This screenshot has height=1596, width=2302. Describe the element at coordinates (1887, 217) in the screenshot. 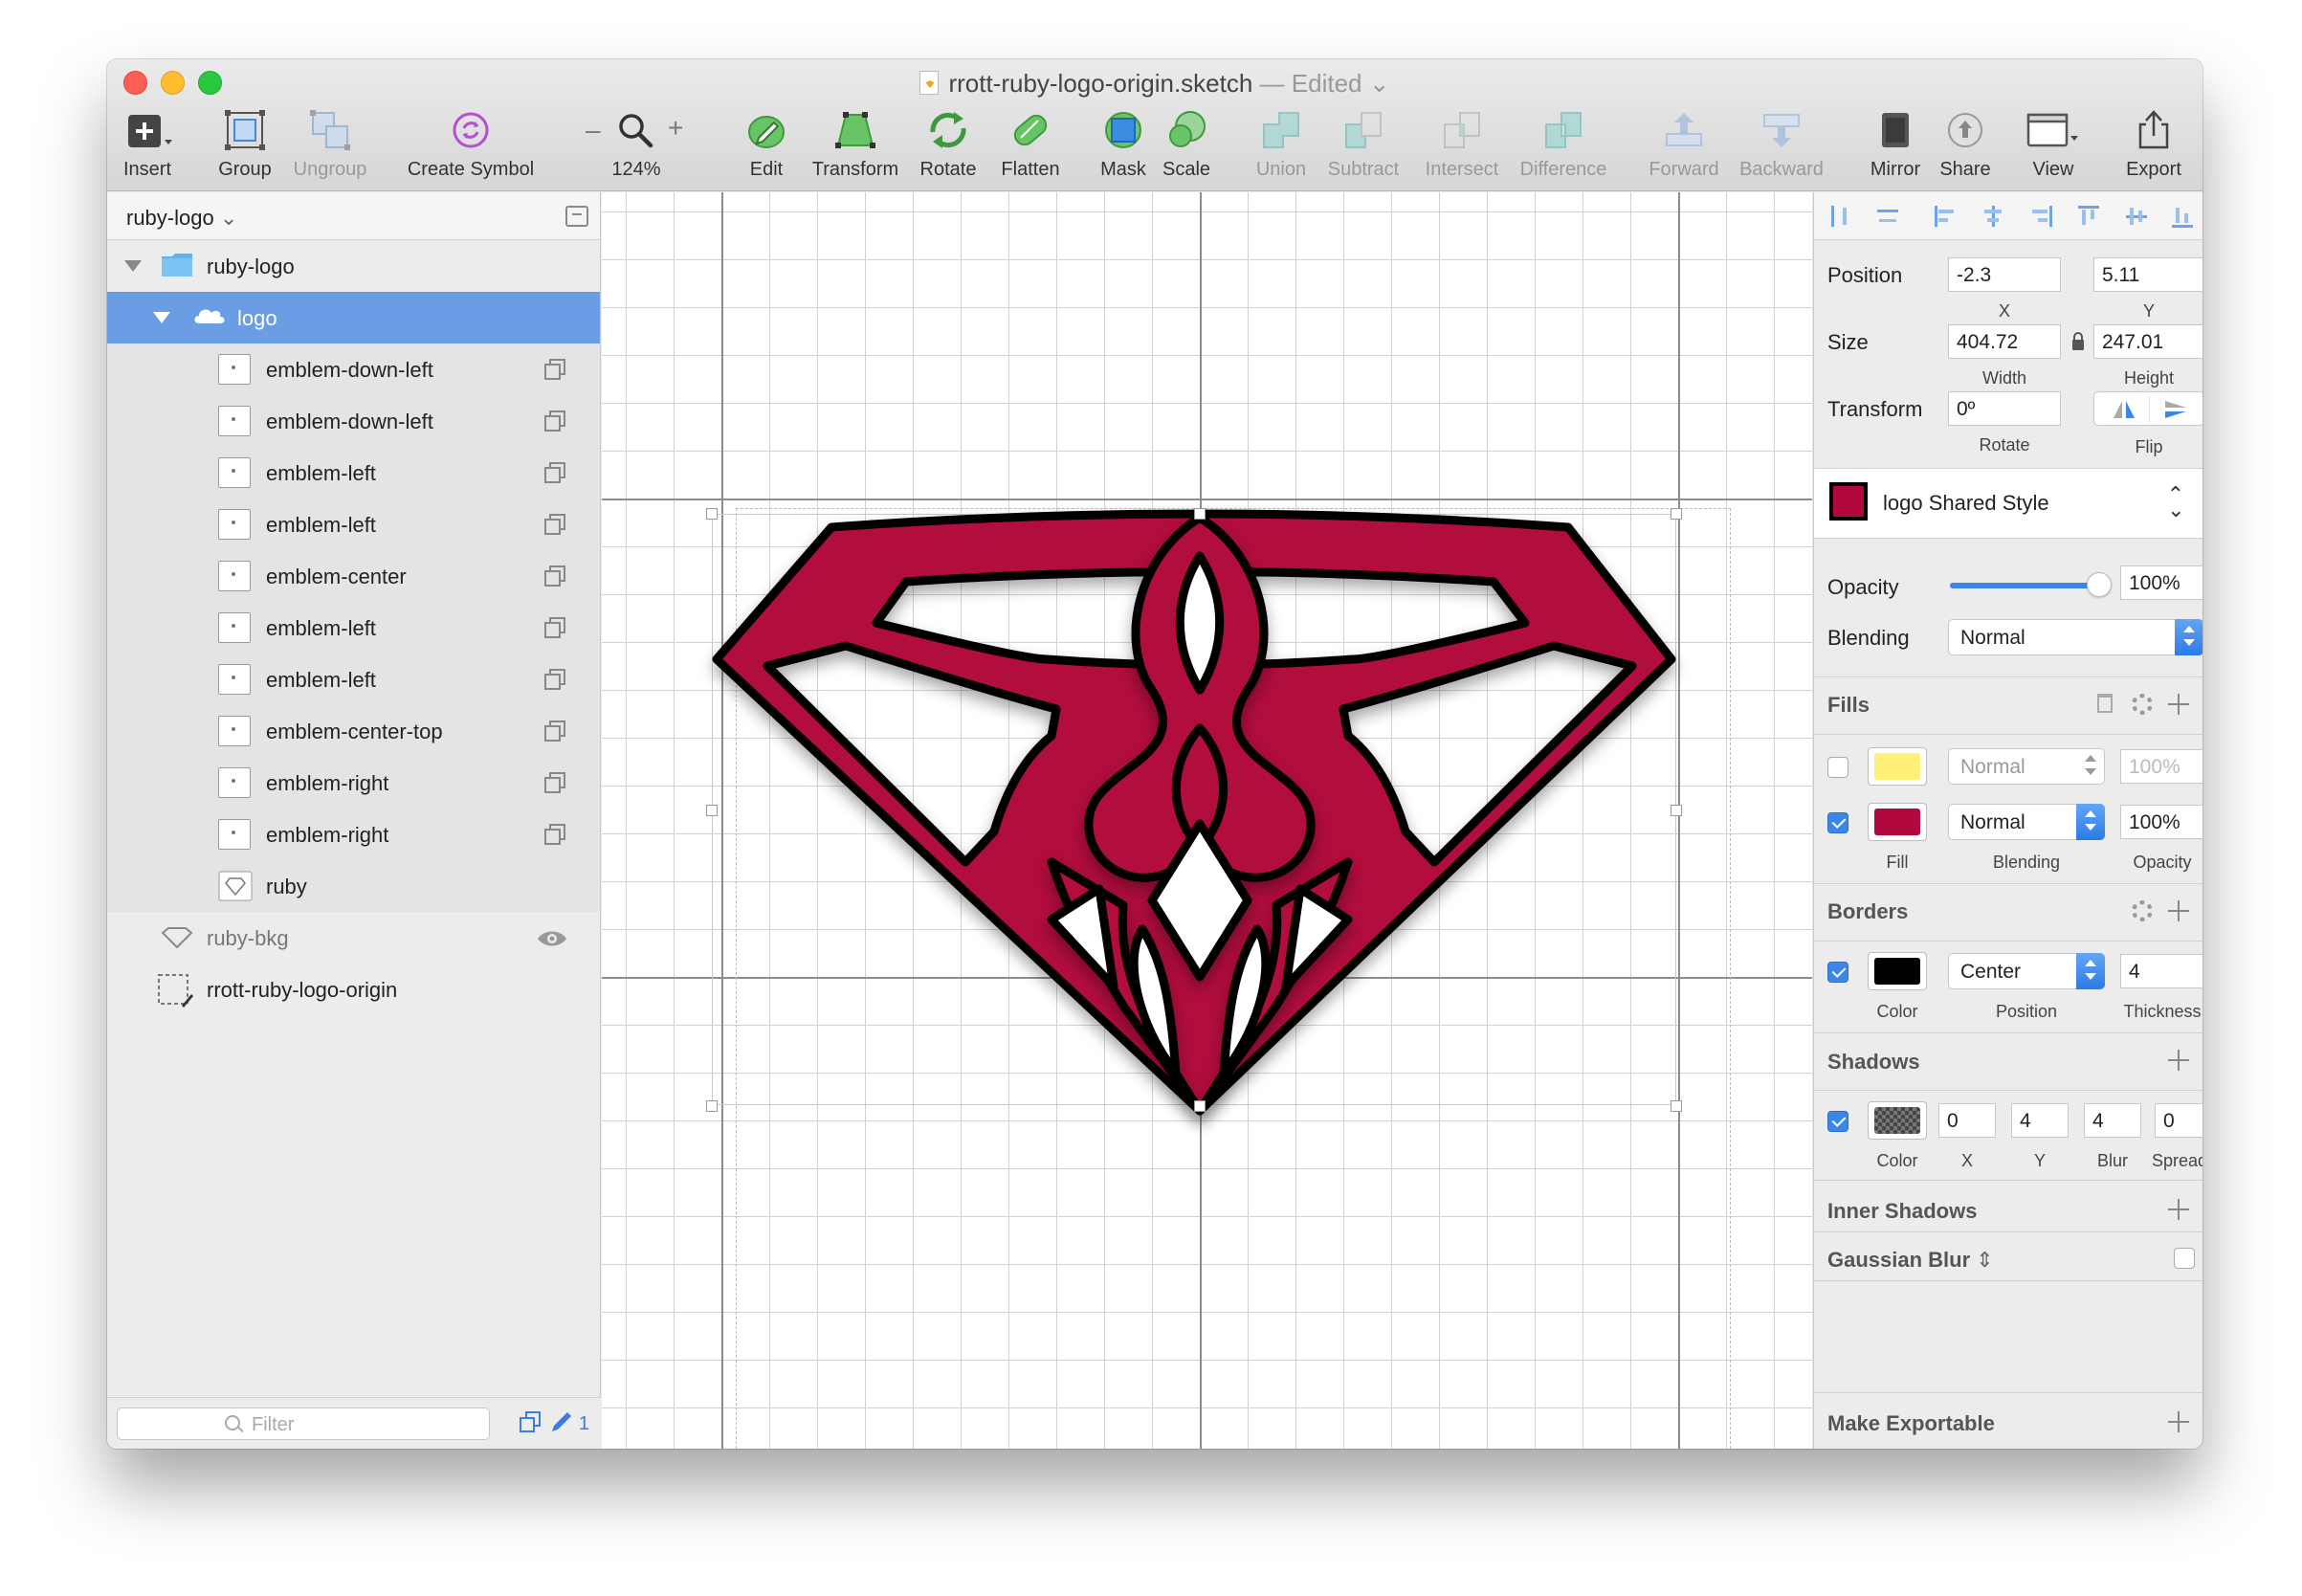

I see `distribute-vertical-icon` at that location.